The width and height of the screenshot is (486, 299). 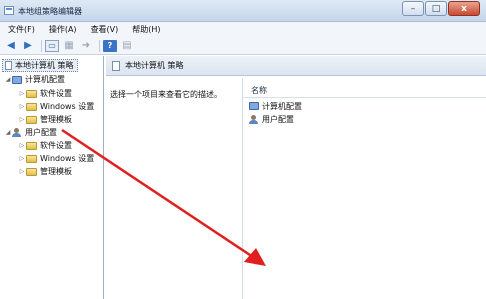 I want to click on help-icon: ?, so click(x=110, y=45).